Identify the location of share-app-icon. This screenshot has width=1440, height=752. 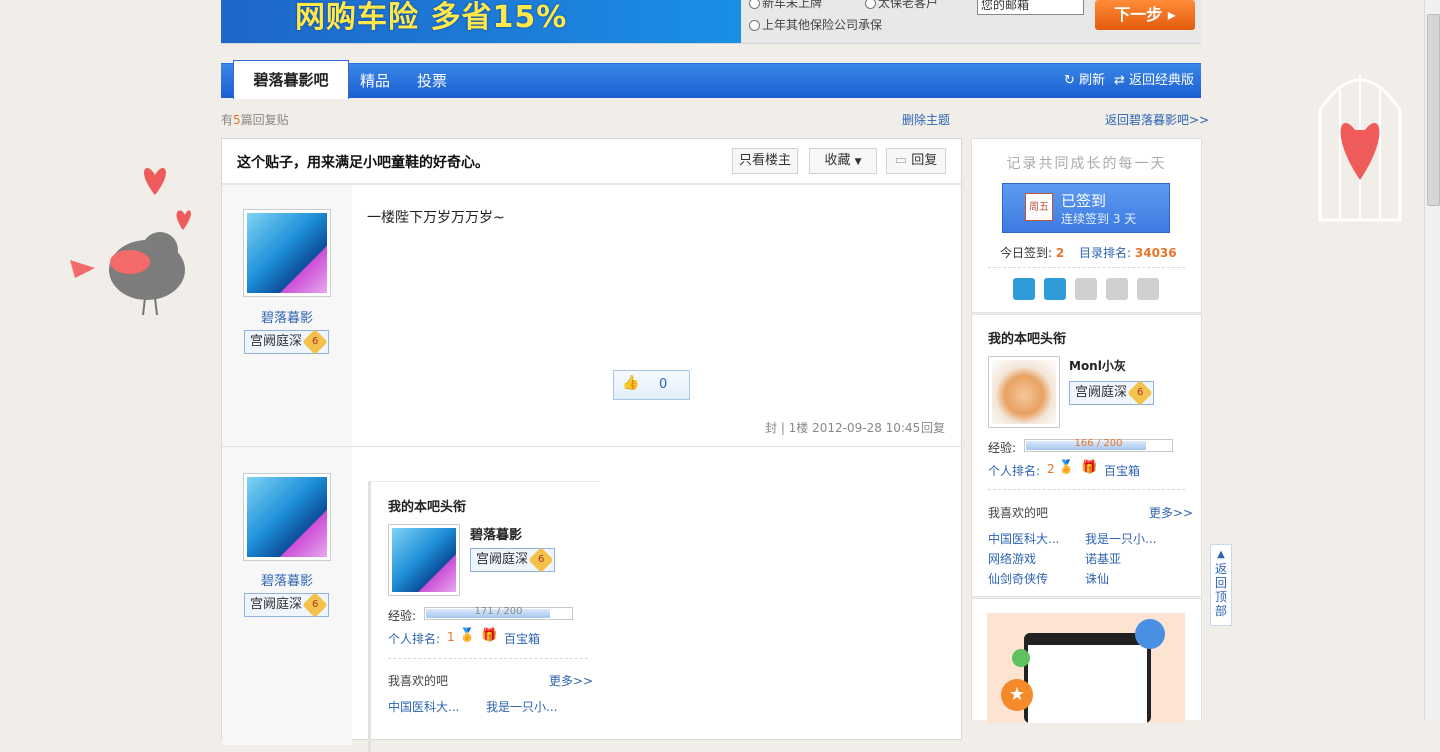
(1024, 289).